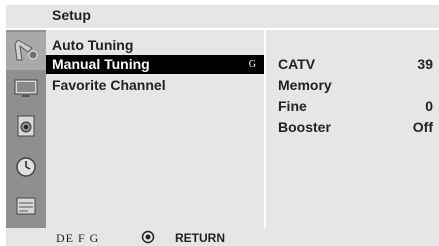  I want to click on navigation-arrows-hint: DE F G, so click(78, 238).